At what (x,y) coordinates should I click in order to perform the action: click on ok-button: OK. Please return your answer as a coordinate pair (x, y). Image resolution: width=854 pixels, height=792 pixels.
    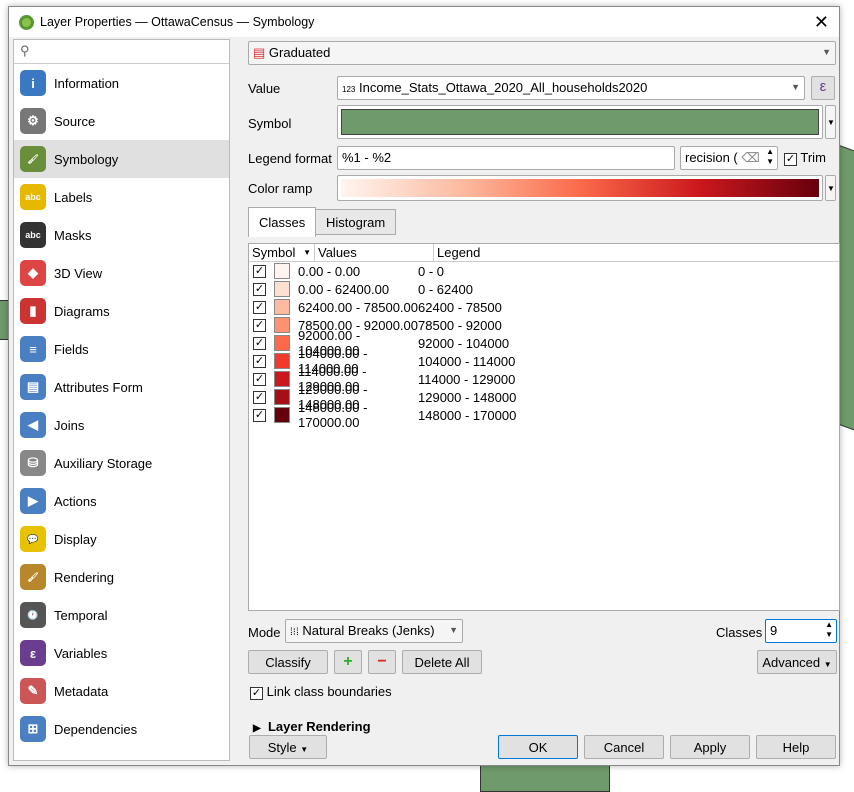
    Looking at the image, I should click on (538, 747).